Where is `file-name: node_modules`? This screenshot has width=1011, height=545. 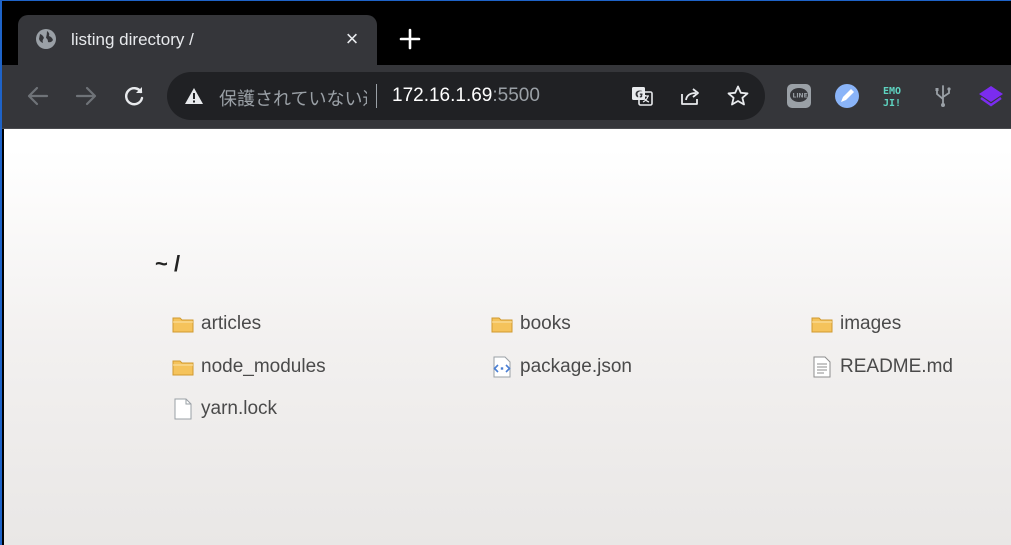 file-name: node_modules is located at coordinates (263, 366).